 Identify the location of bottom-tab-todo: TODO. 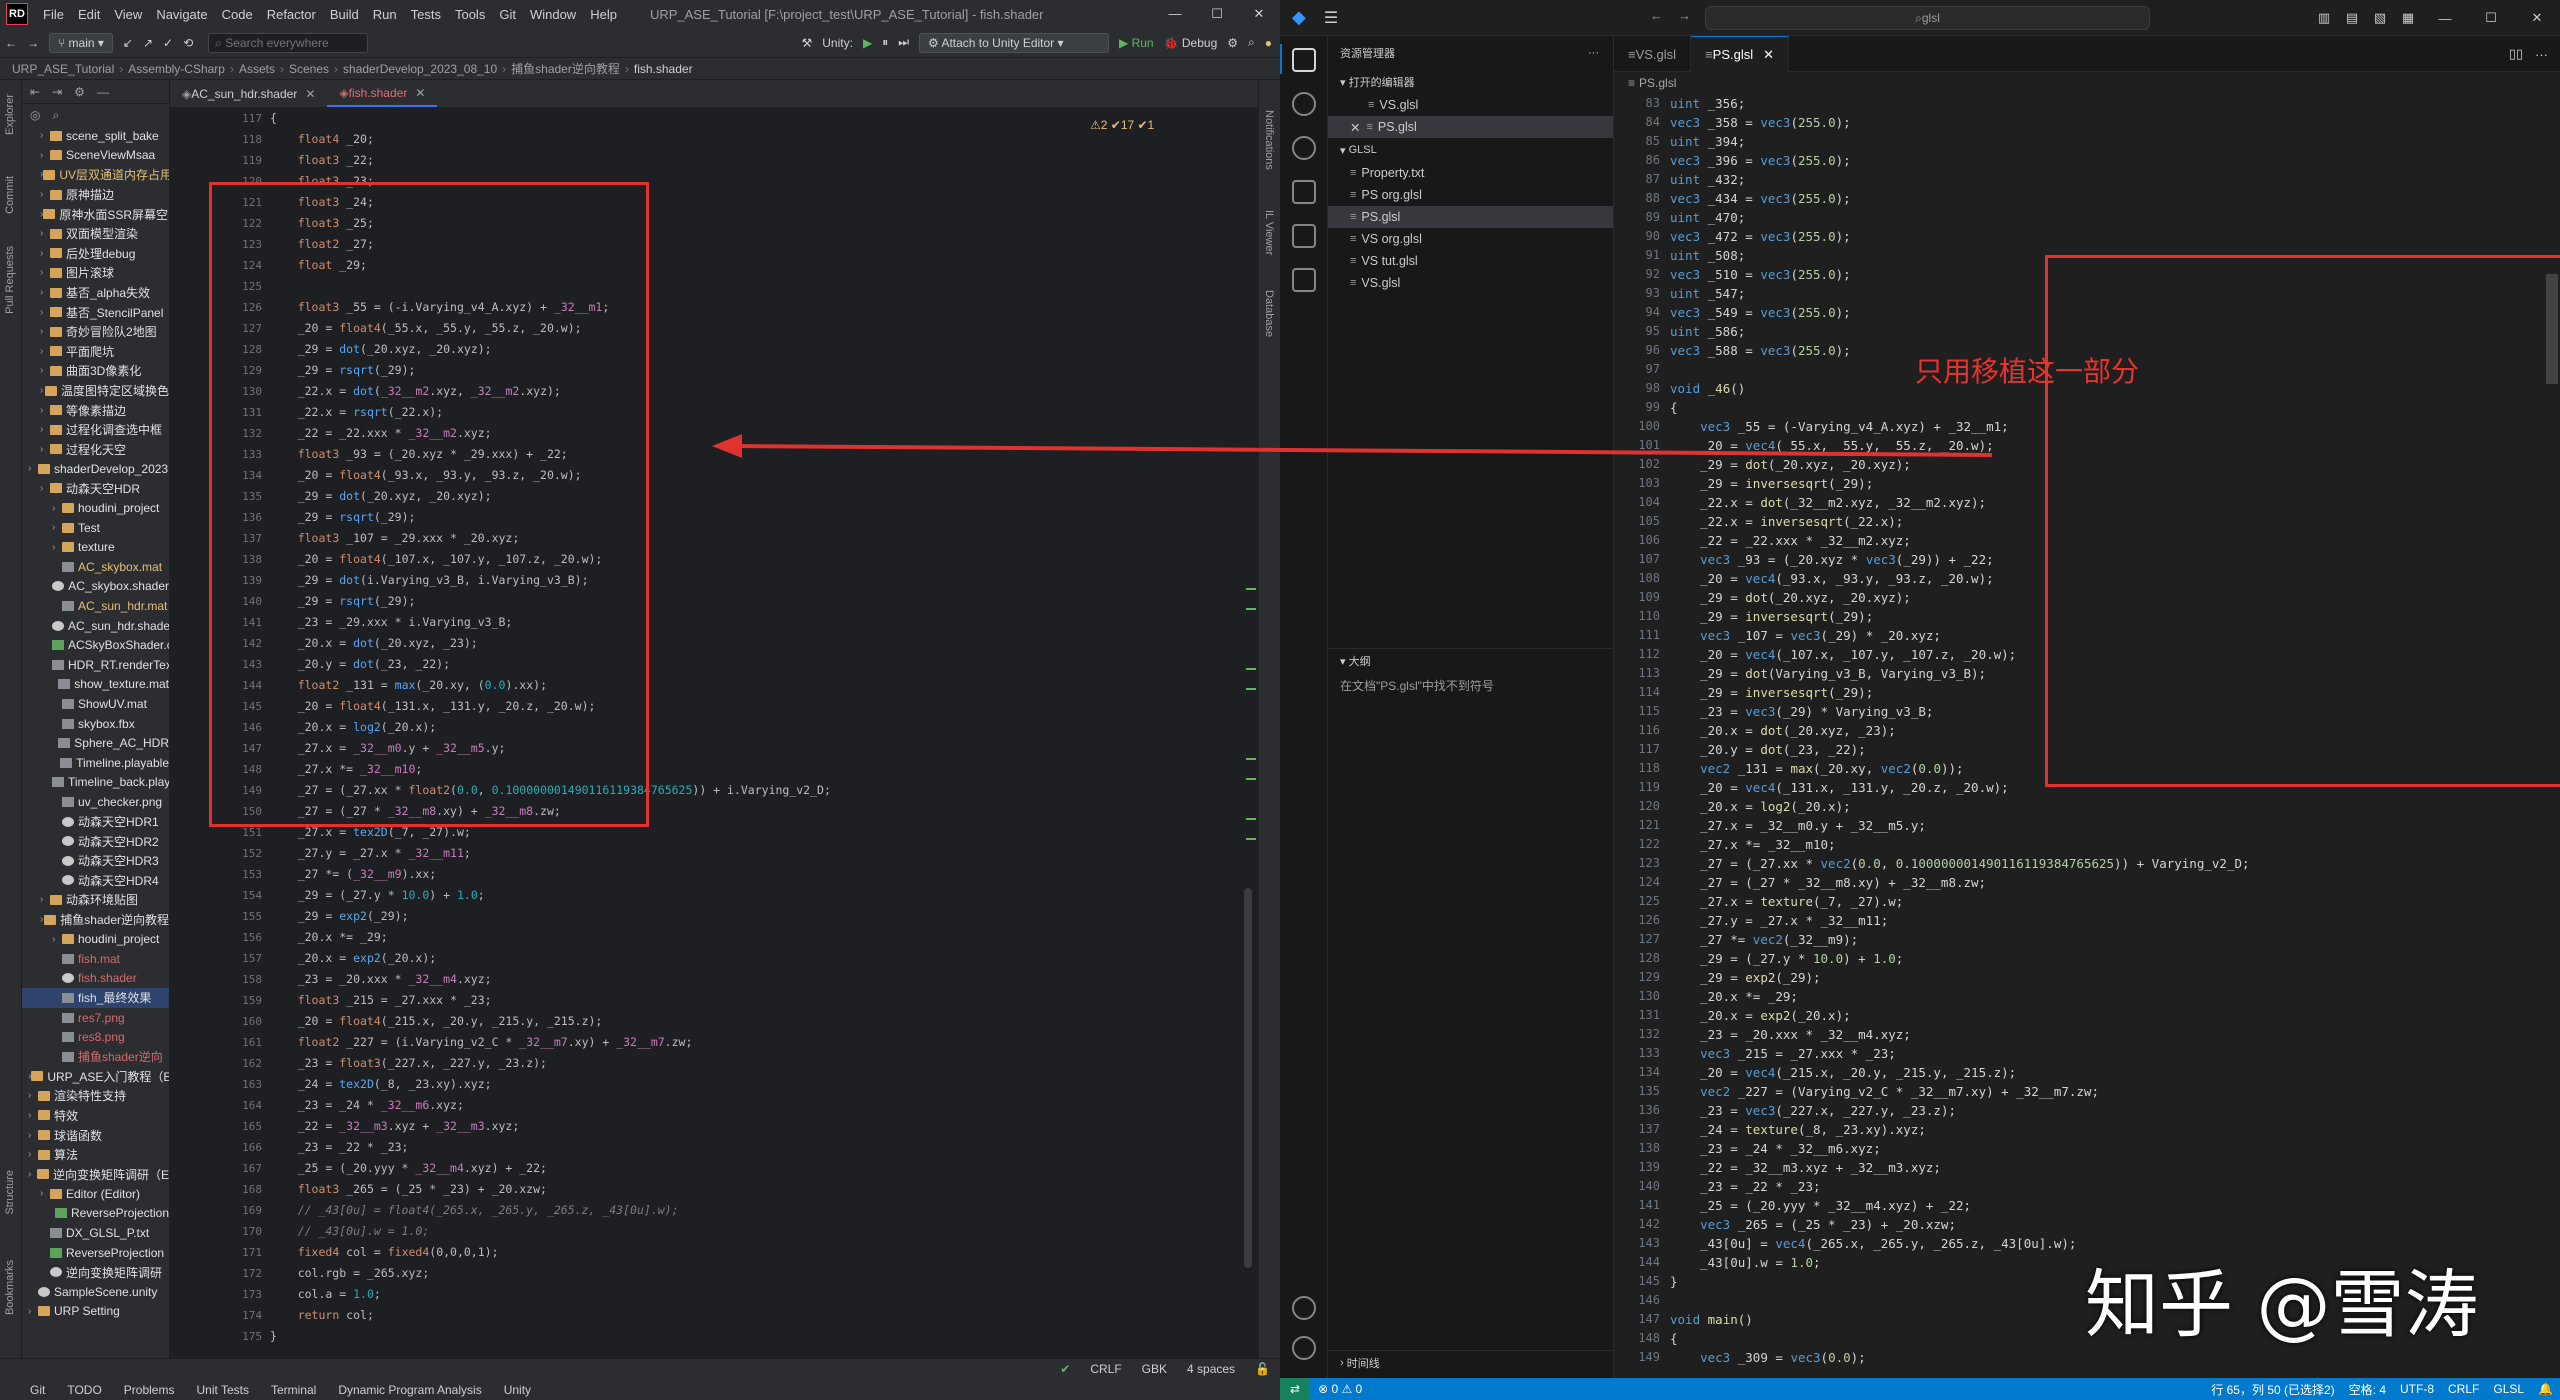
(84, 1390).